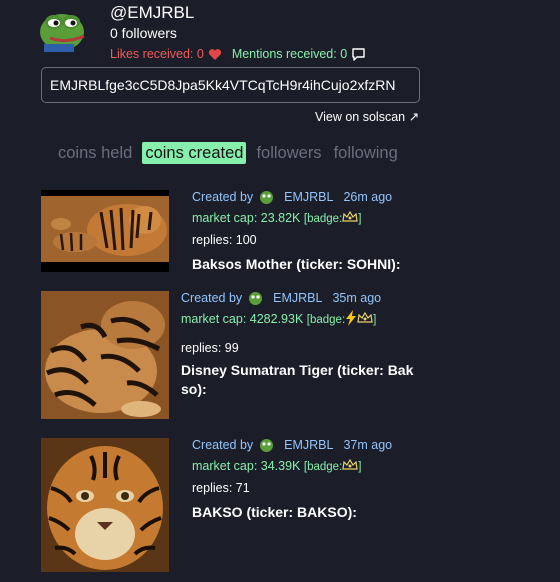 This screenshot has width=560, height=582. Describe the element at coordinates (246, 466) in the screenshot. I see `market-cap: market cap: 34.39K` at that location.